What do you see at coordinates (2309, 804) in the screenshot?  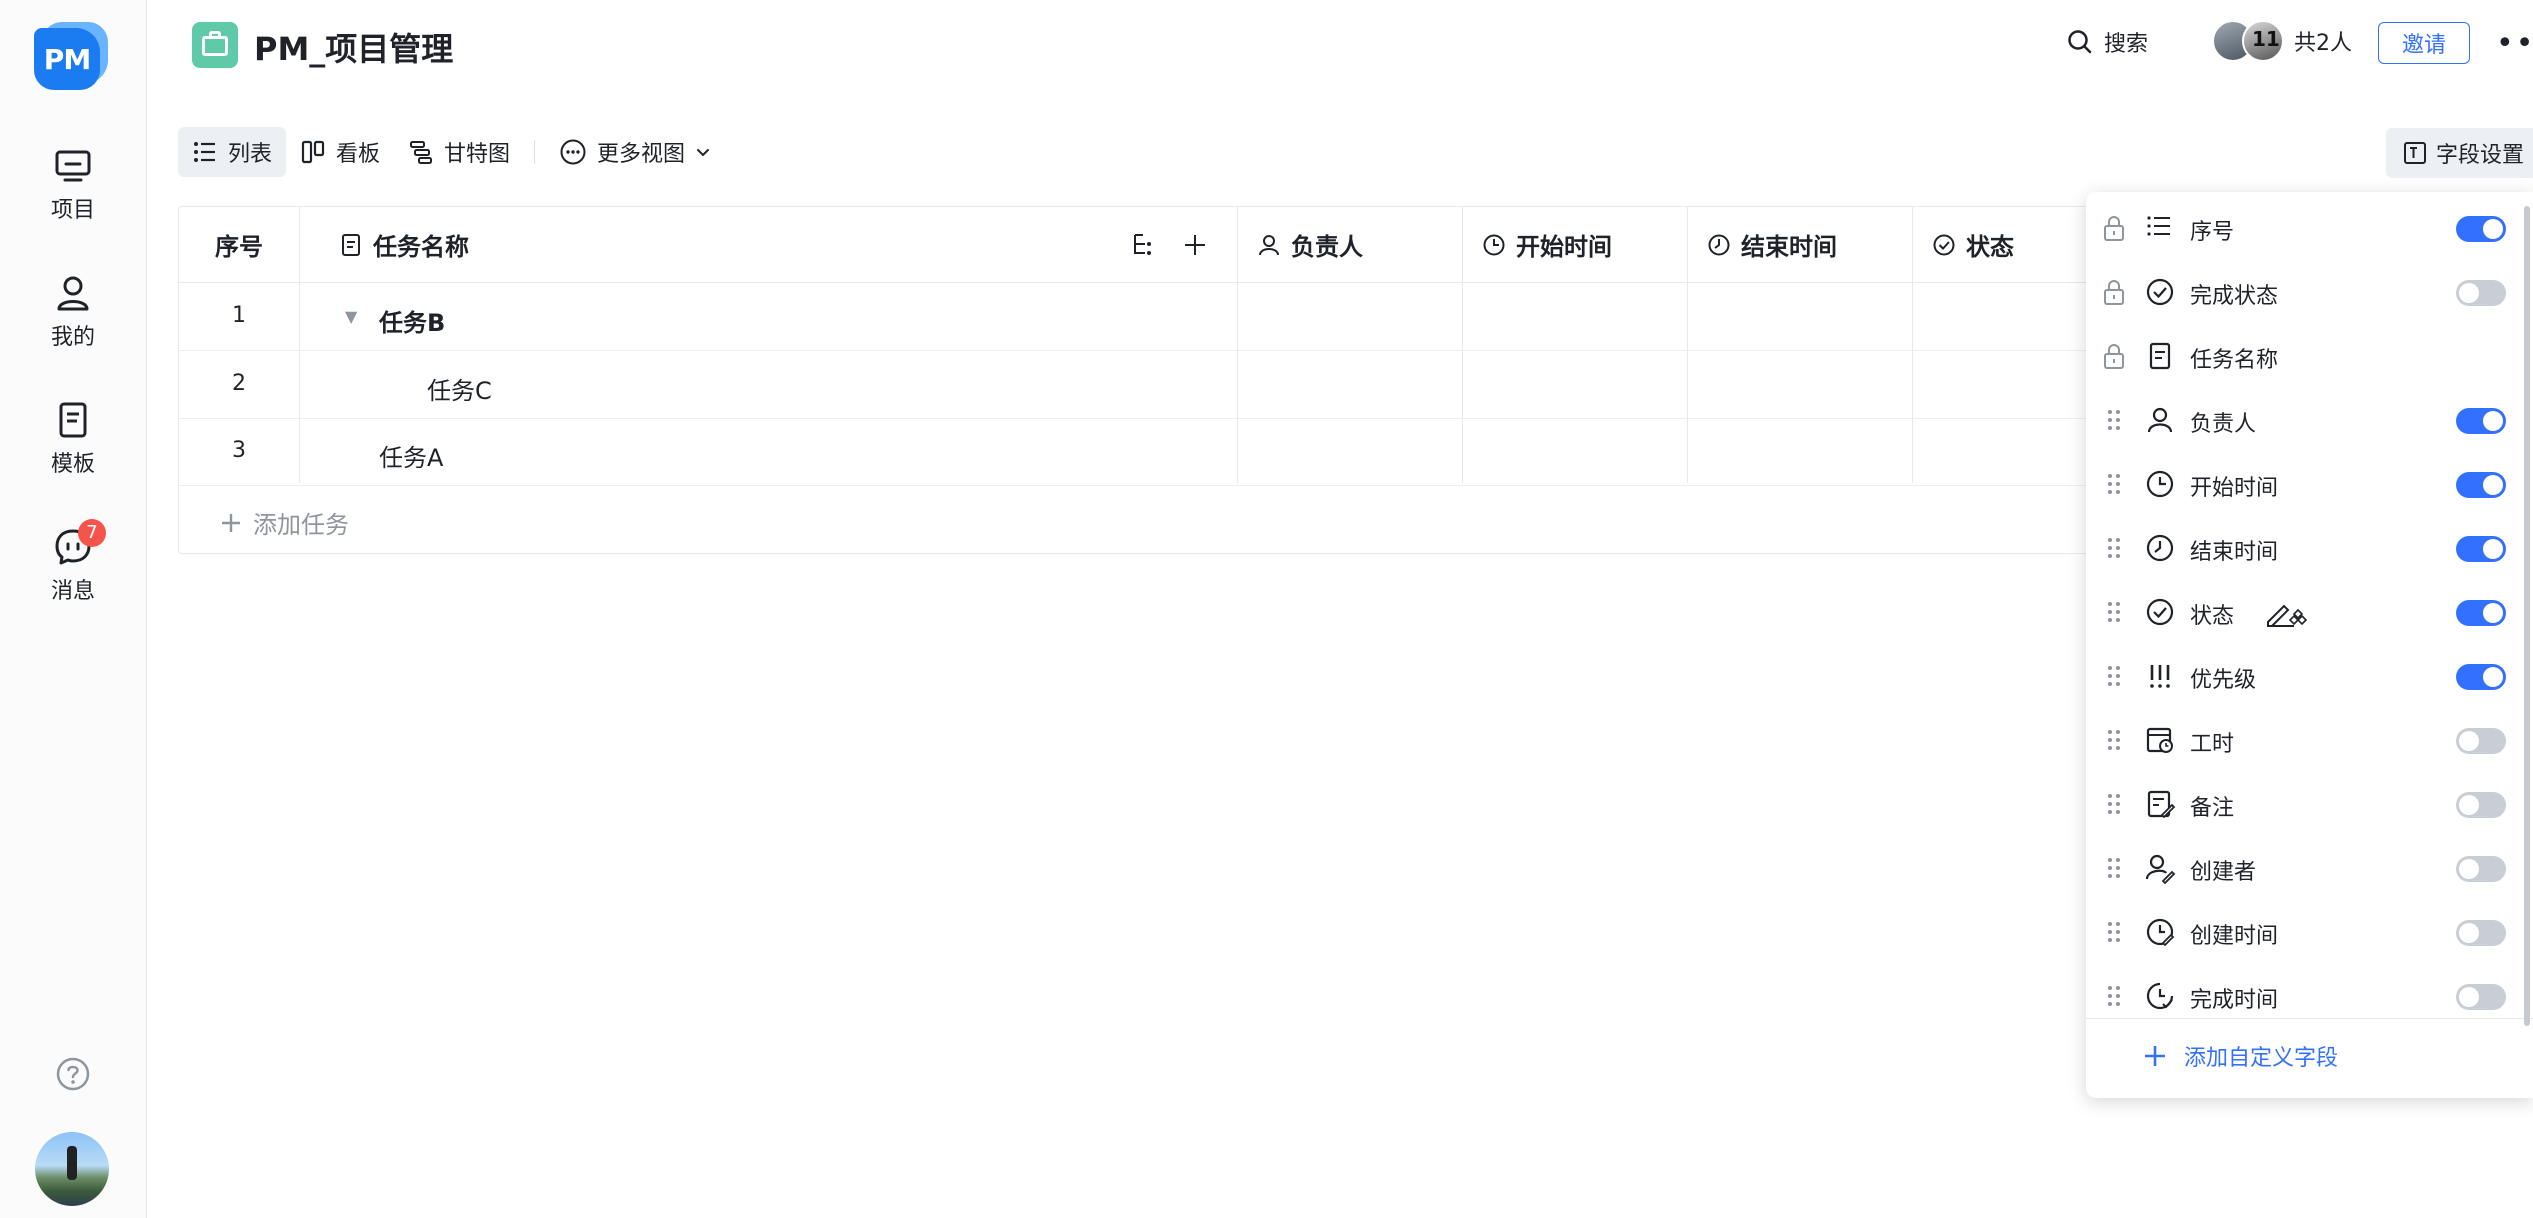 I see `field-row: 备注` at bounding box center [2309, 804].